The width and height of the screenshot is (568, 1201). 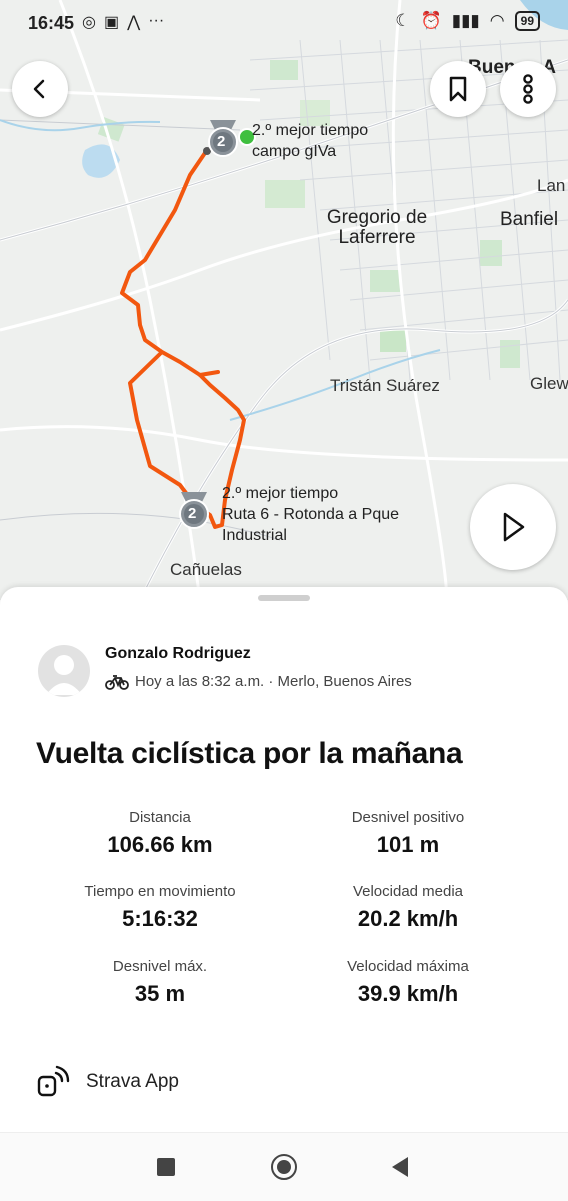 I want to click on play-flyover-button, so click(x=513, y=527).